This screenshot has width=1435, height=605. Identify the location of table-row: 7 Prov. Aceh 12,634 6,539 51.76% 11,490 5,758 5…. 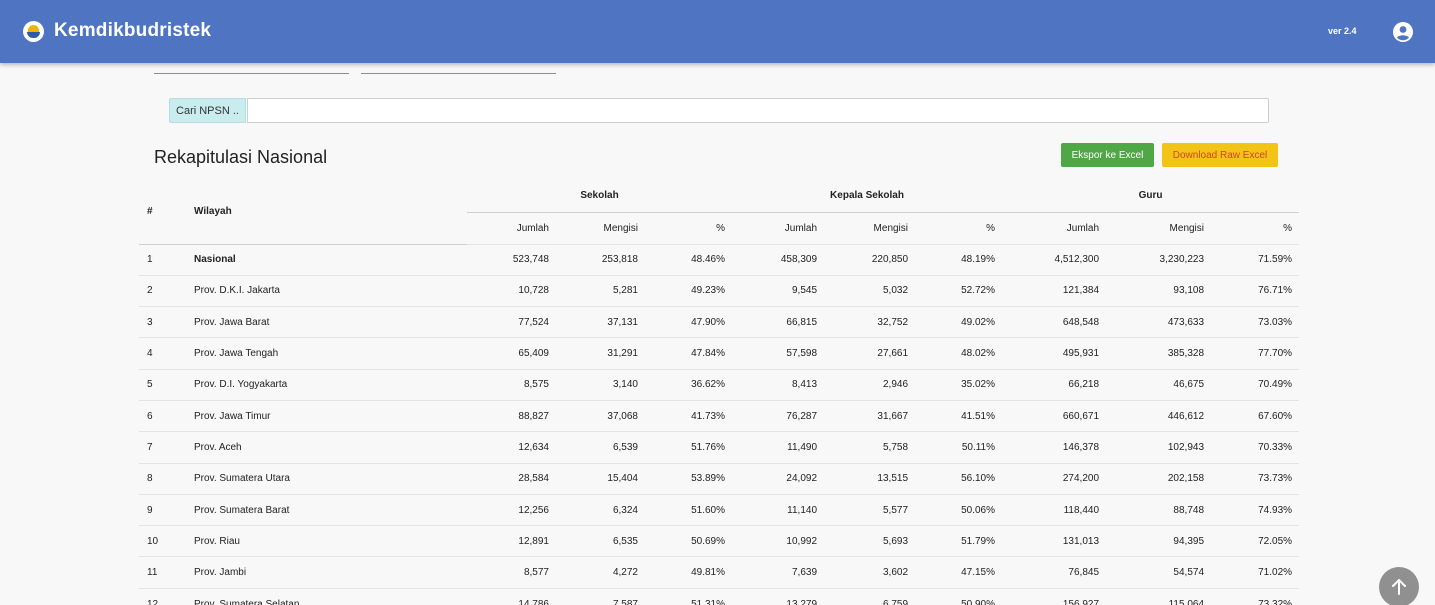
(719, 447).